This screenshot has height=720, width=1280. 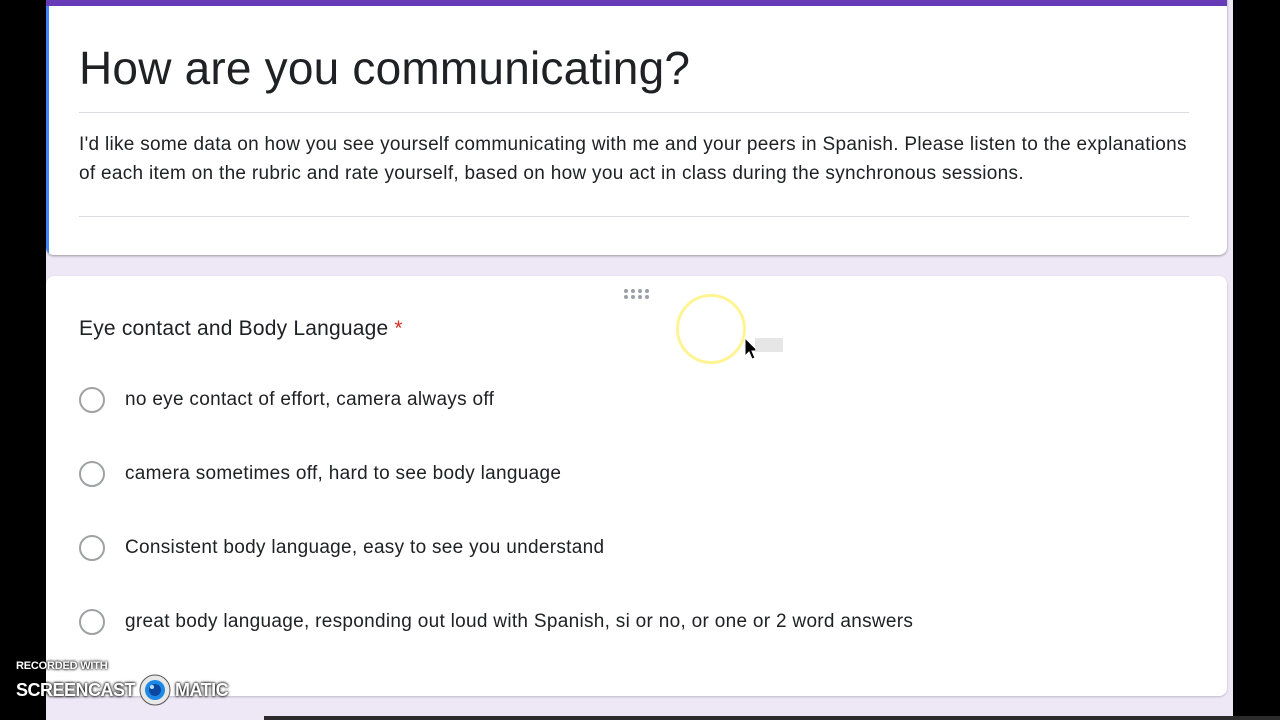 I want to click on mouse-pointer-icon, so click(x=763, y=348).